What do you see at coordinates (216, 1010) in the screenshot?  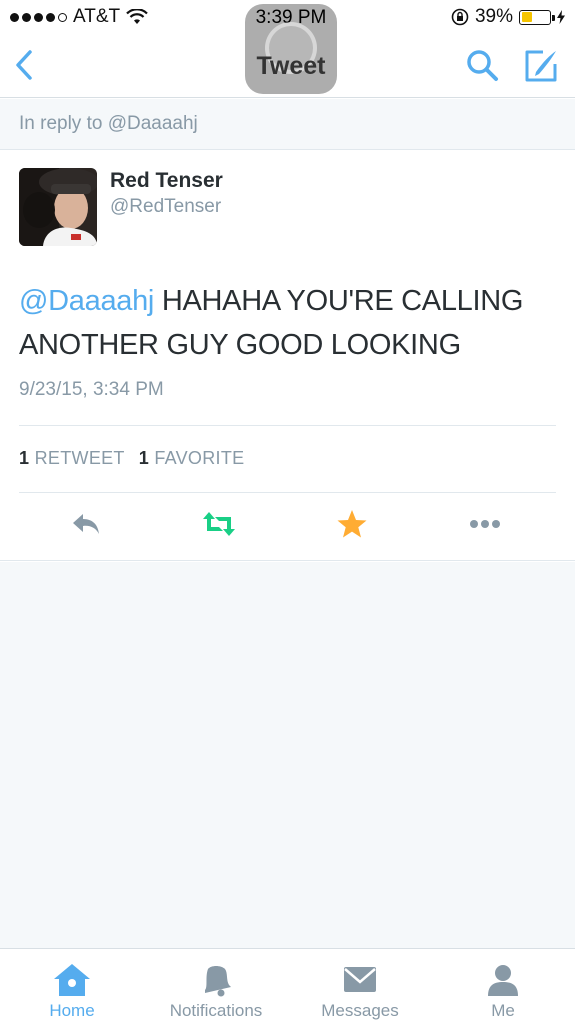 I see `tab-notifications-label: Notifications` at bounding box center [216, 1010].